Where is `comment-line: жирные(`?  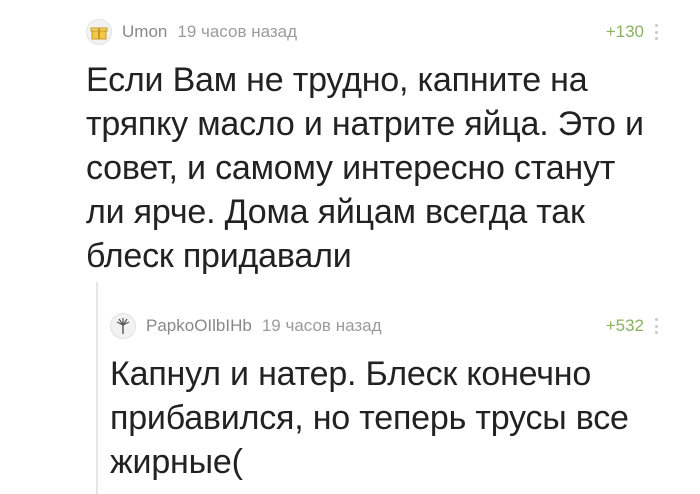 comment-line: жирные( is located at coordinates (176, 462).